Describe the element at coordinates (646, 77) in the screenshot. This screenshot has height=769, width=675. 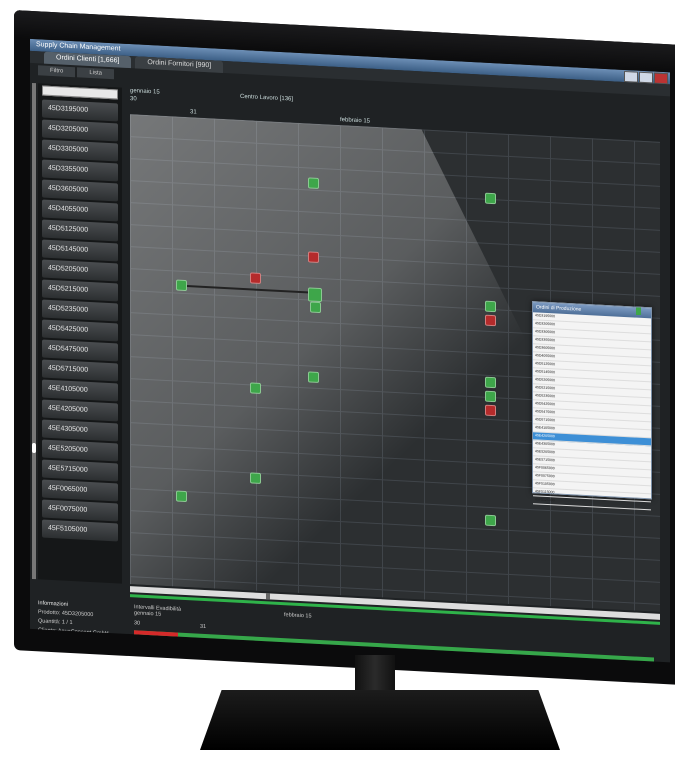
I see `maximize-icon` at that location.